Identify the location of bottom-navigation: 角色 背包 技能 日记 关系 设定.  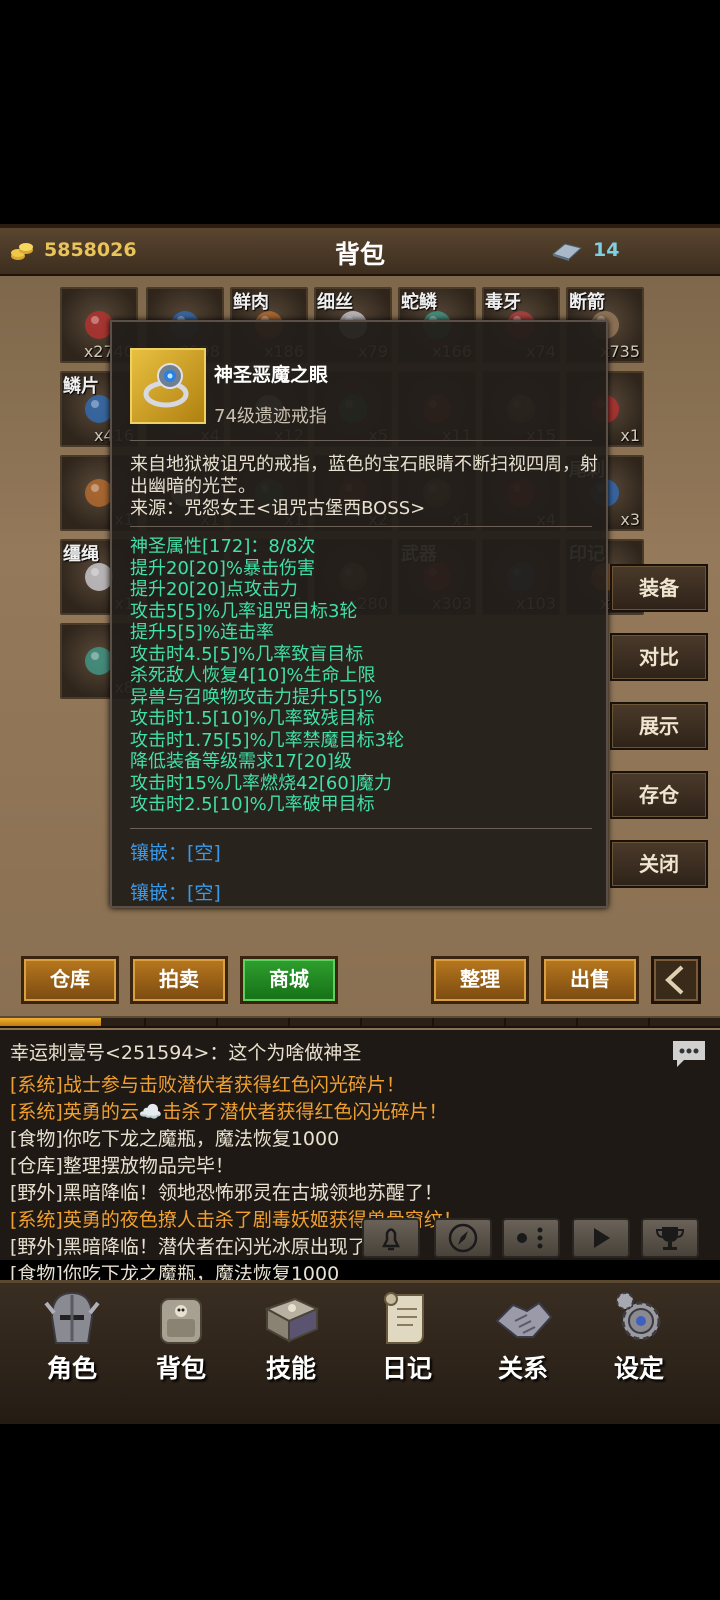
(360, 1352).